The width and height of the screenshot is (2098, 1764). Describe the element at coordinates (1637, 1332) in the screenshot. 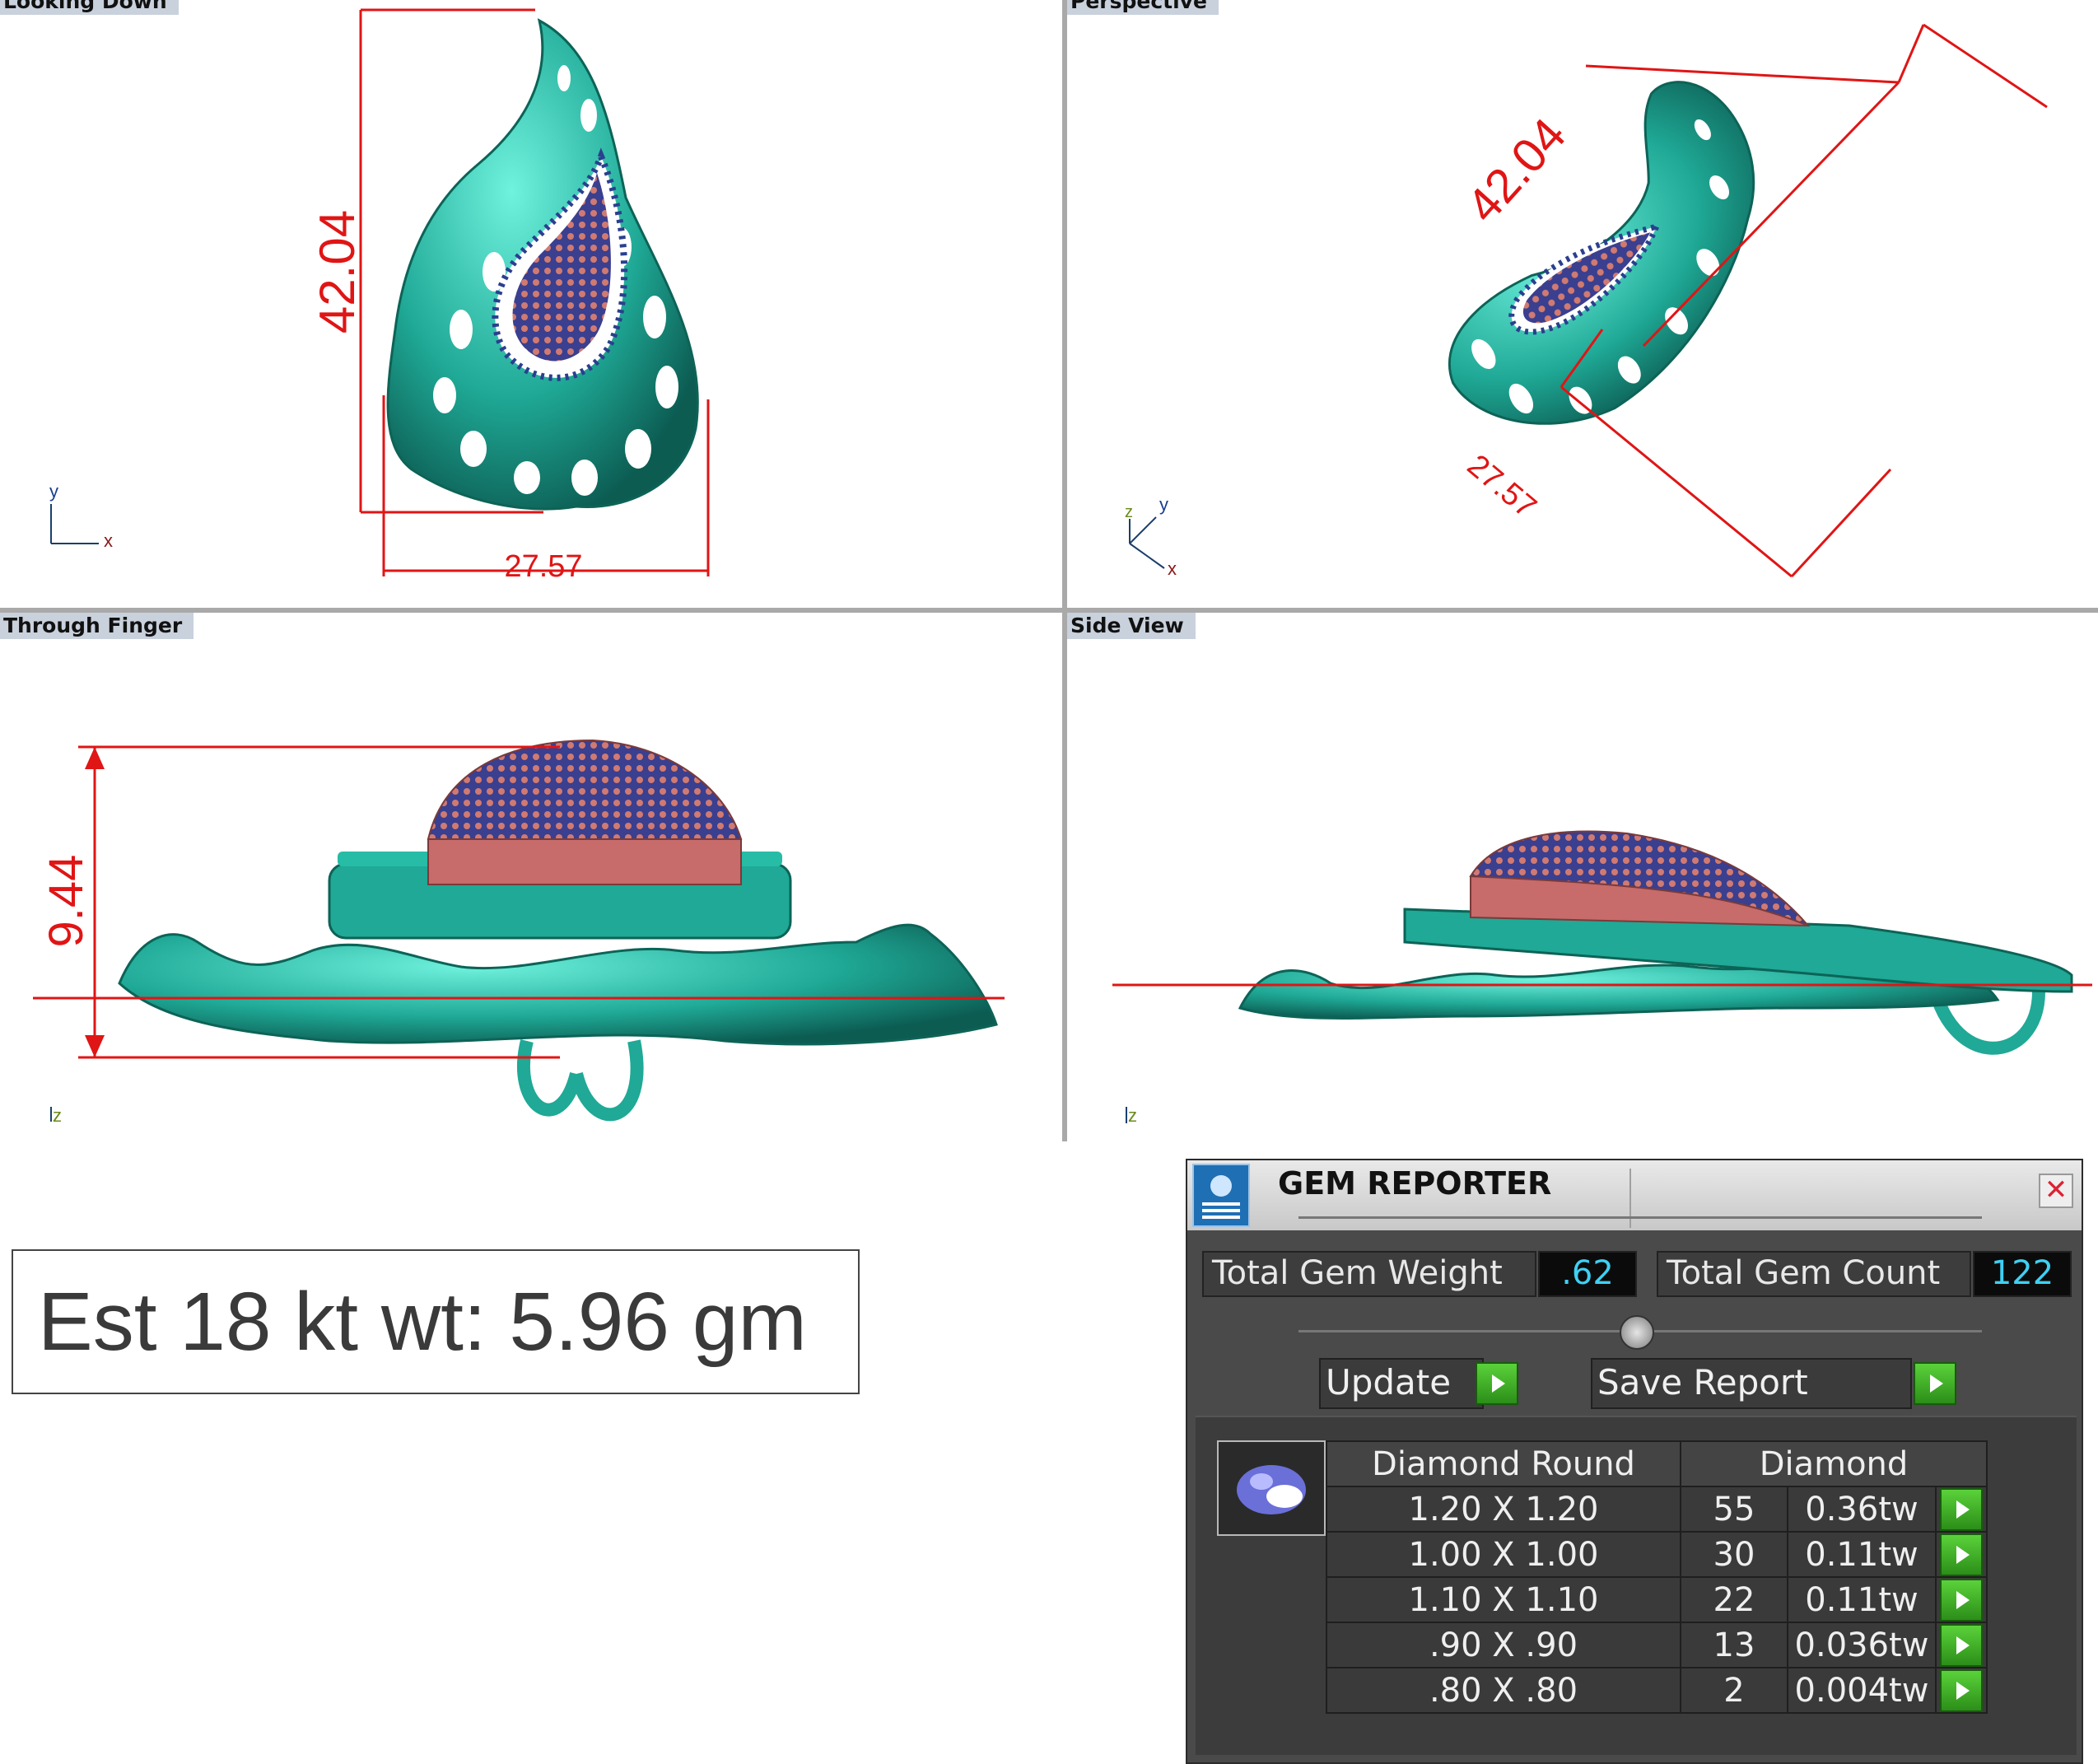

I see `panel-slider-handle` at that location.